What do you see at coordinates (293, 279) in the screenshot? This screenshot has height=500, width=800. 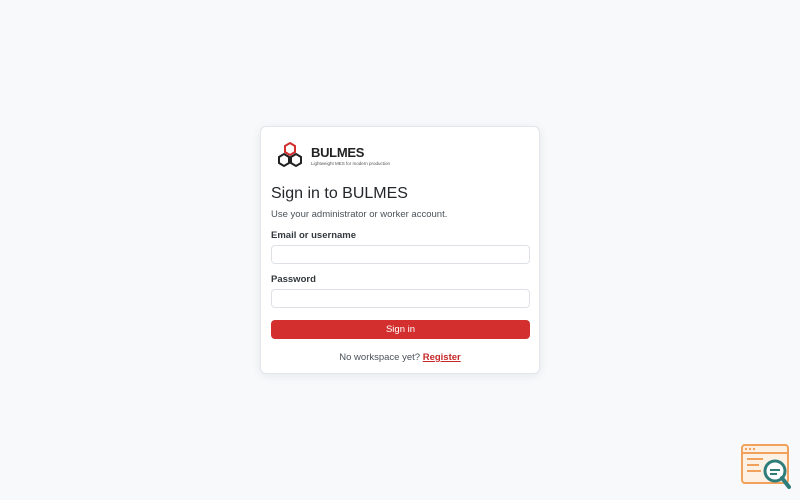 I see `password-label: Password` at bounding box center [293, 279].